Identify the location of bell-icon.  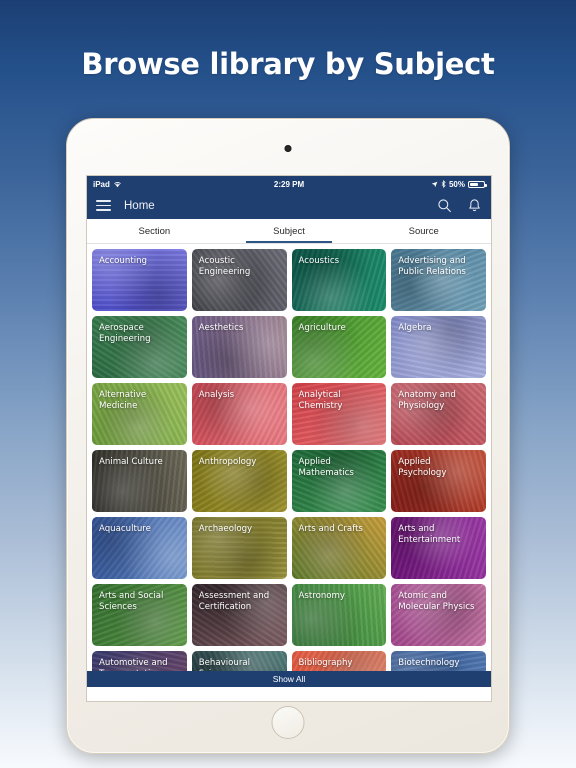
(474, 205).